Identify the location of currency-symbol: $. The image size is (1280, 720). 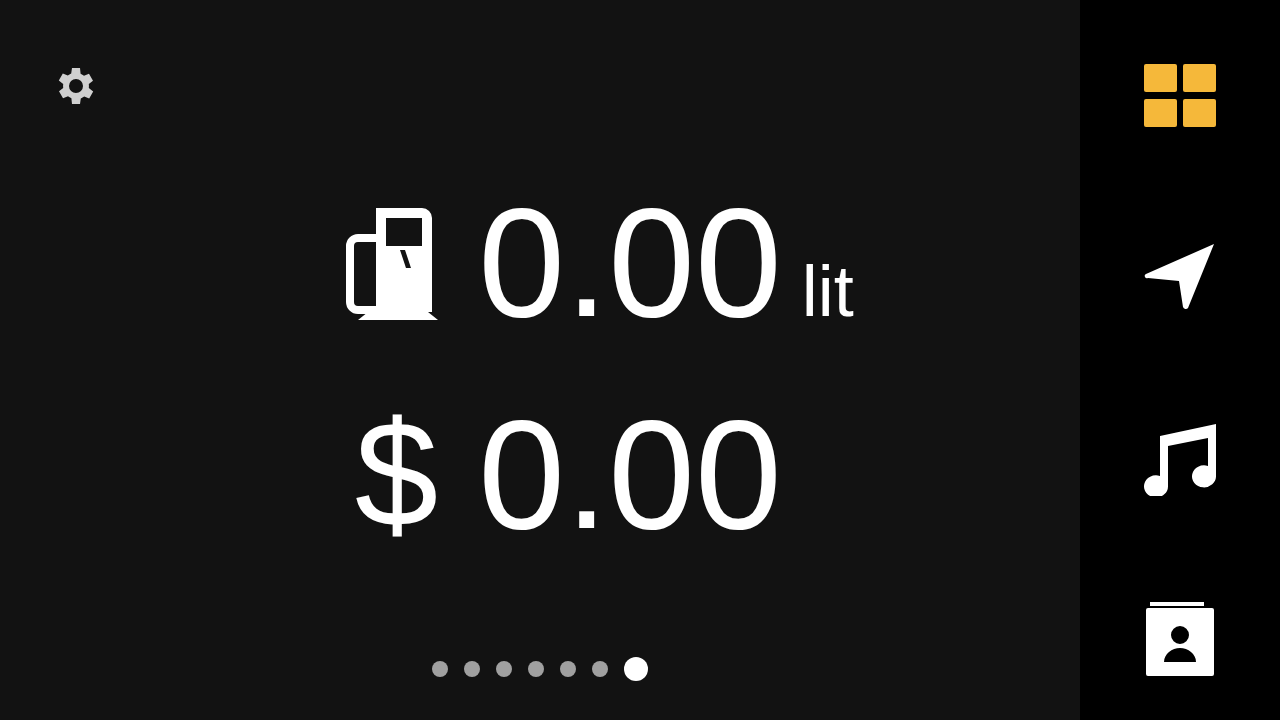
(396, 474).